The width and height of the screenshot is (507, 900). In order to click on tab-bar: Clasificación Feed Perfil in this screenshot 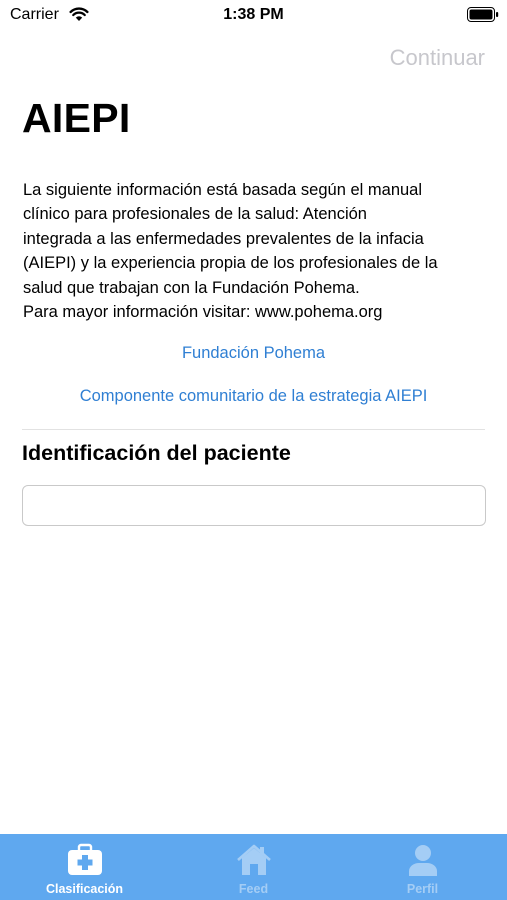, I will do `click(253, 867)`.